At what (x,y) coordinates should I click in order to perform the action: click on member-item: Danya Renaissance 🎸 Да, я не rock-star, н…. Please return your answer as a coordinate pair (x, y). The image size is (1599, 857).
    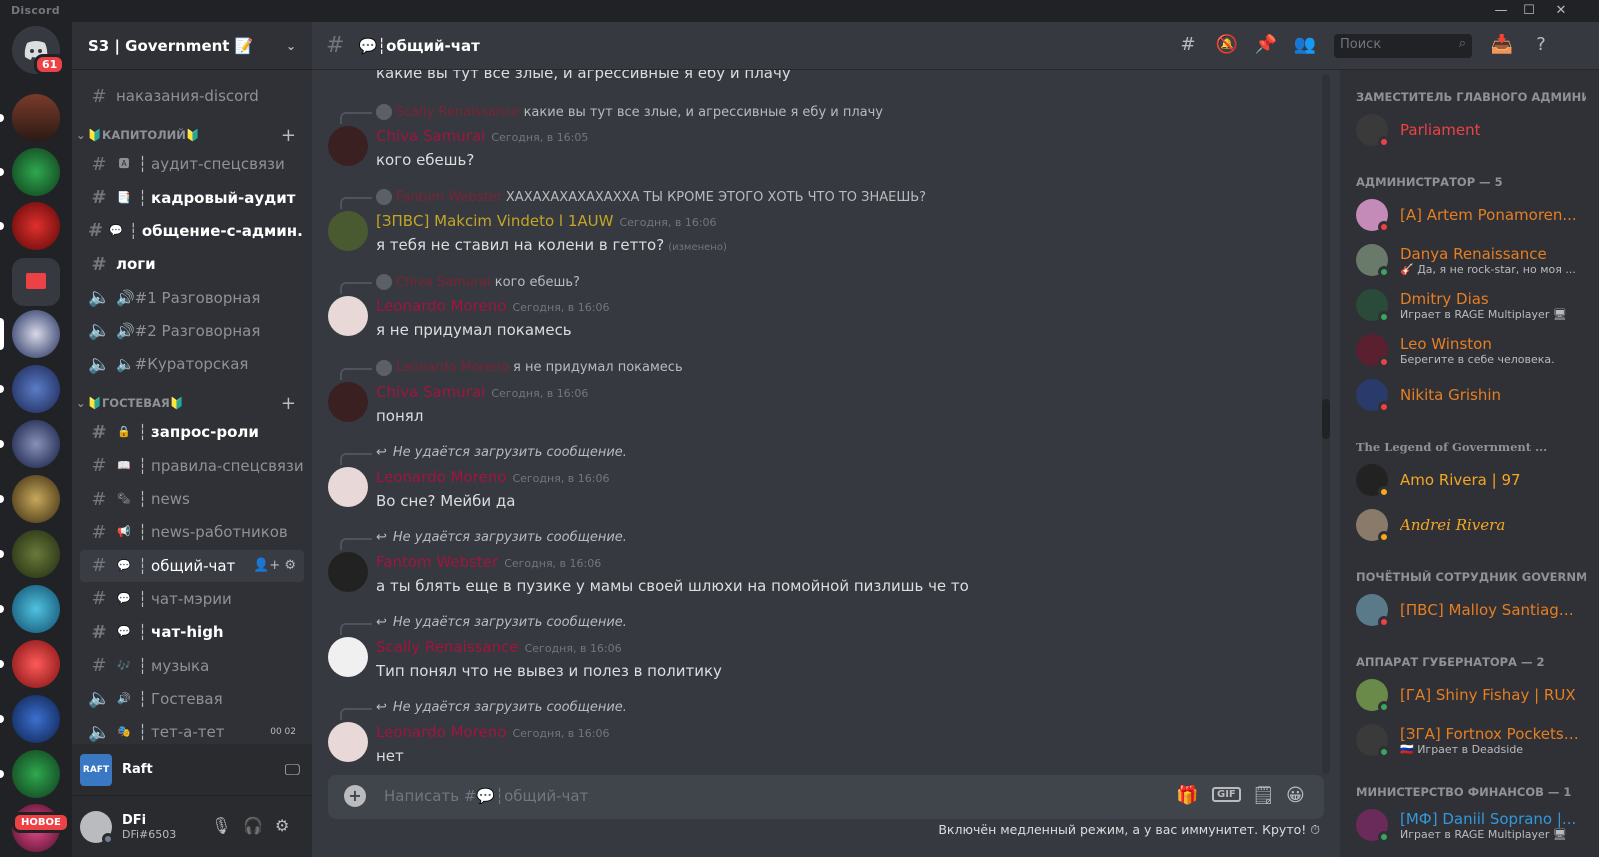
    Looking at the image, I should click on (1469, 260).